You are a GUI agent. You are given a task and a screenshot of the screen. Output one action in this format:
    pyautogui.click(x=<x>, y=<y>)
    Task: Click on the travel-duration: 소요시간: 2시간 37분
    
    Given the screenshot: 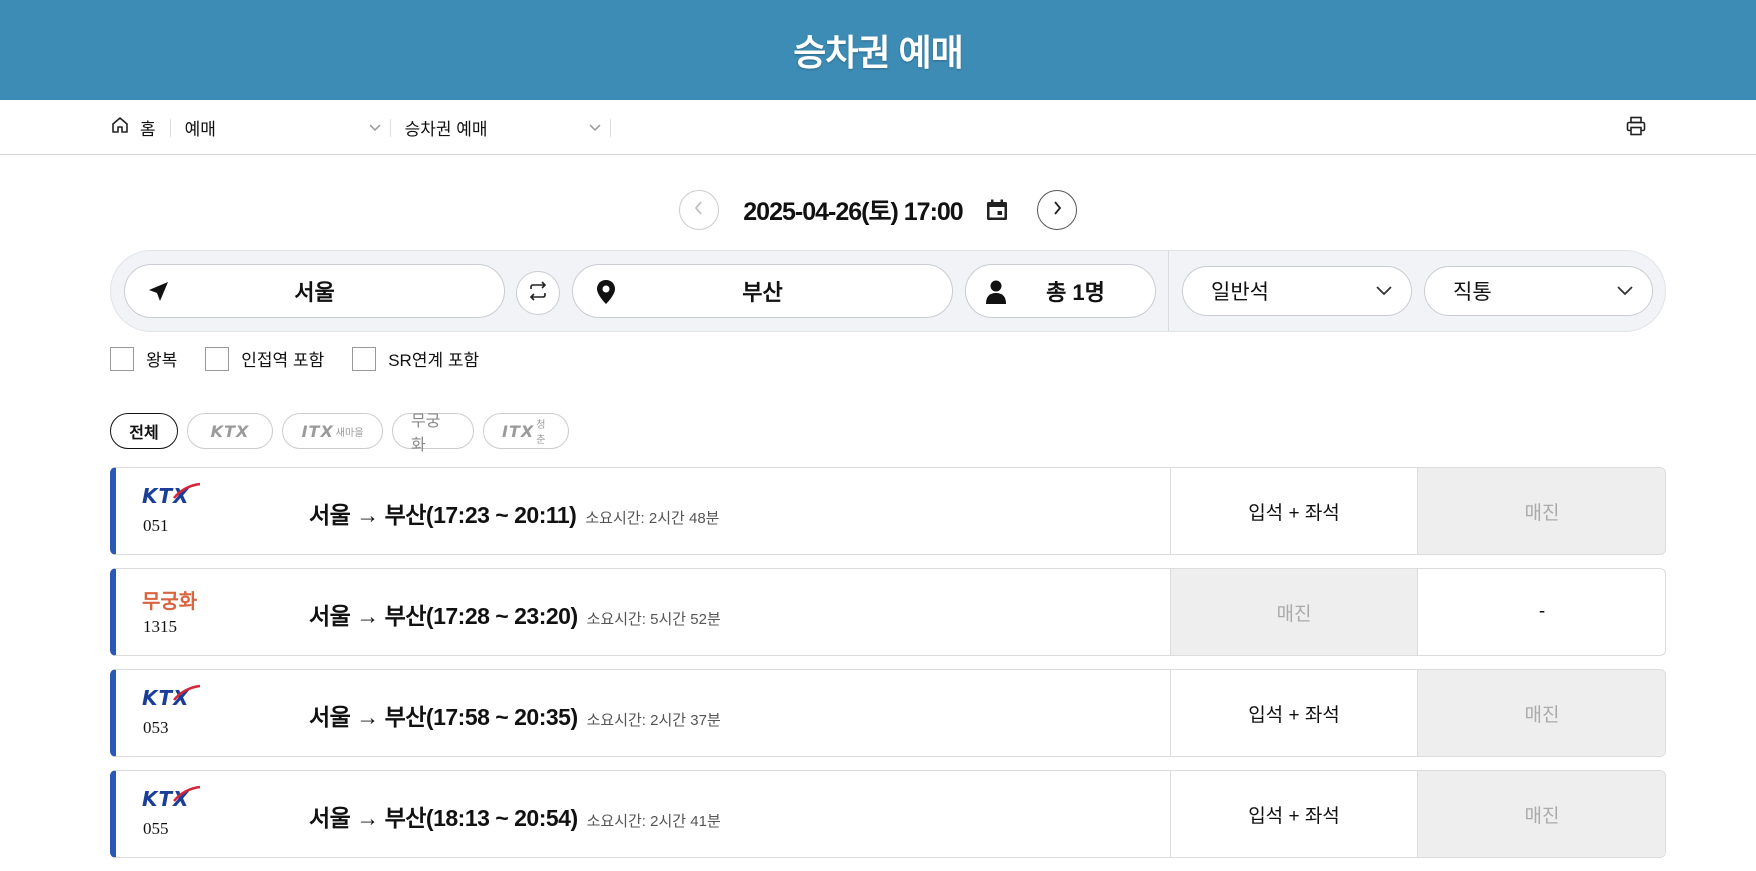 What is the action you would take?
    pyautogui.click(x=653, y=720)
    